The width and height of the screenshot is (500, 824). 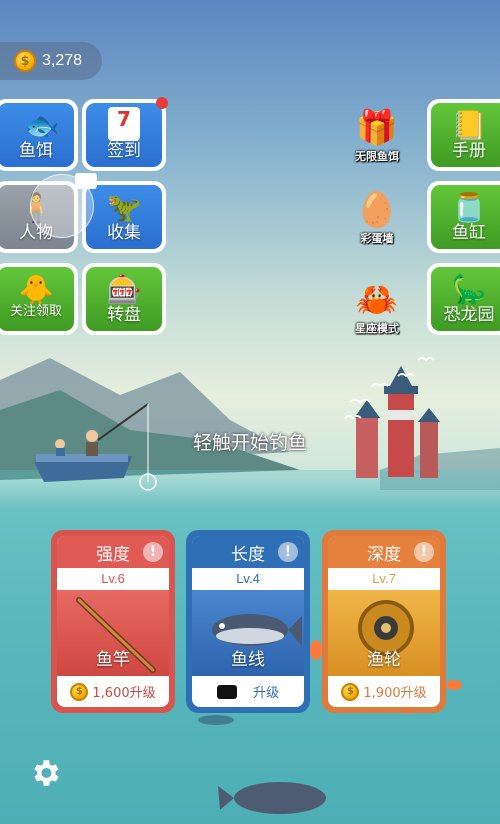 I want to click on coin-value: 3,278, so click(x=62, y=60).